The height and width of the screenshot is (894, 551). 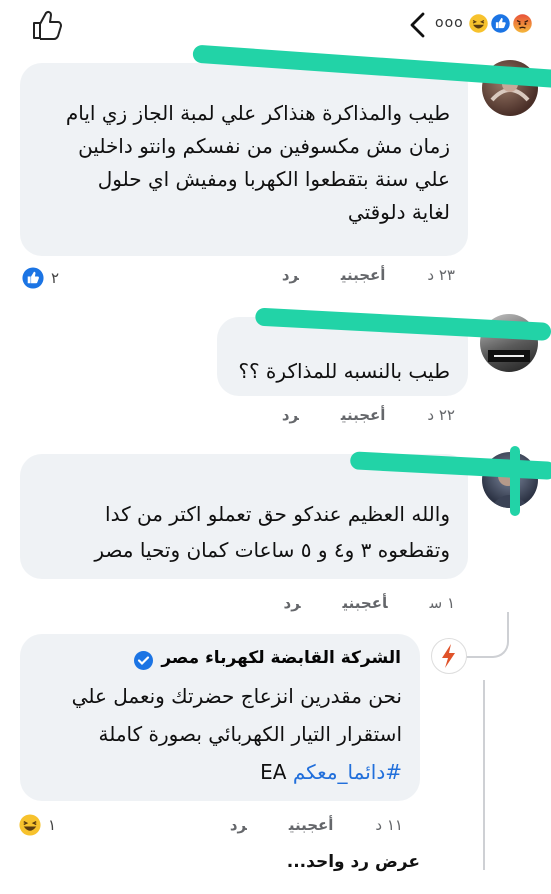 What do you see at coordinates (470, 775) in the screenshot?
I see `thread-connector-line` at bounding box center [470, 775].